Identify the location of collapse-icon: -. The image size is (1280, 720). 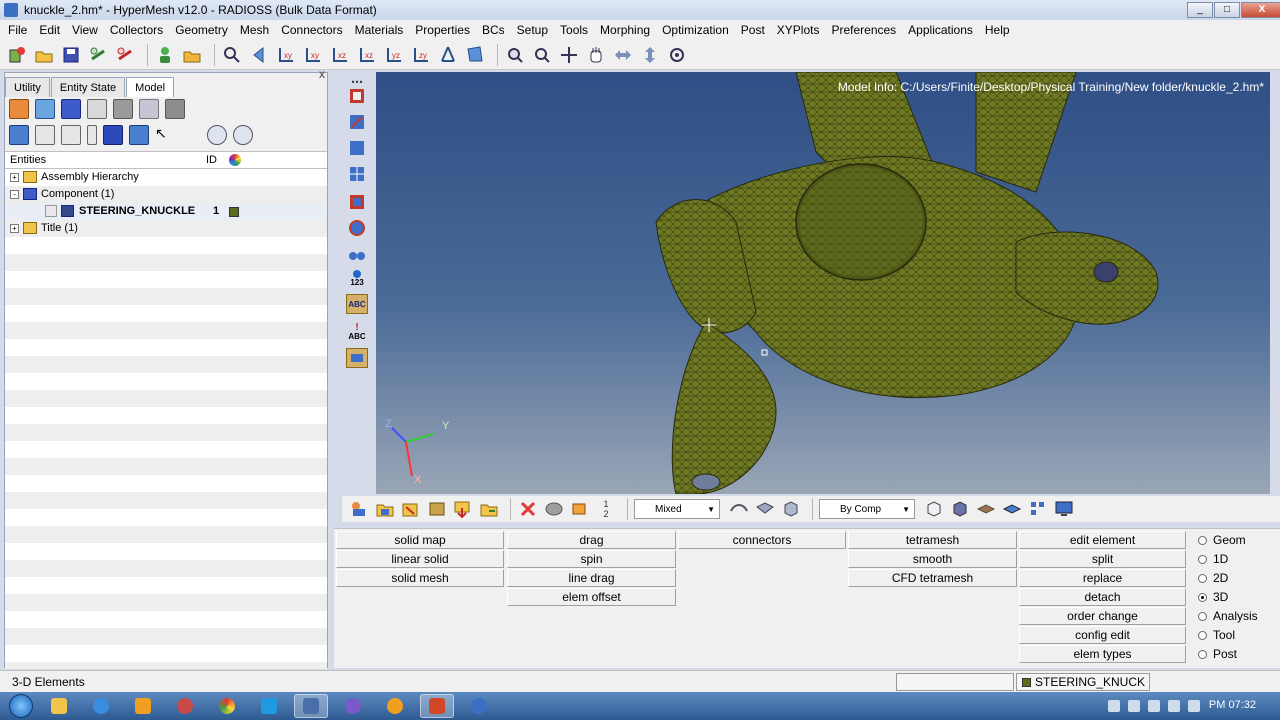
(14, 194).